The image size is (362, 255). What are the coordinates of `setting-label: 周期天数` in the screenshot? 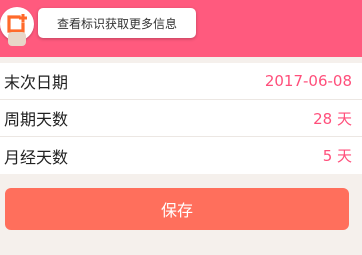 It's located at (36, 119).